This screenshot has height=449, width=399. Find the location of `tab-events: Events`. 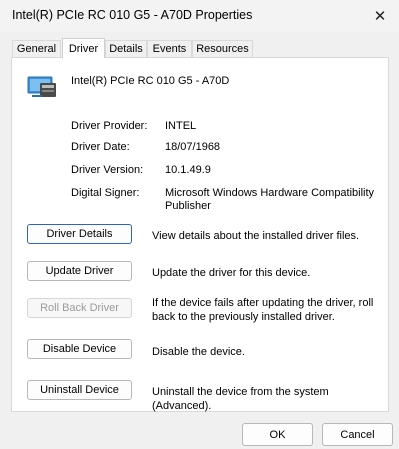

tab-events: Events is located at coordinates (169, 48).